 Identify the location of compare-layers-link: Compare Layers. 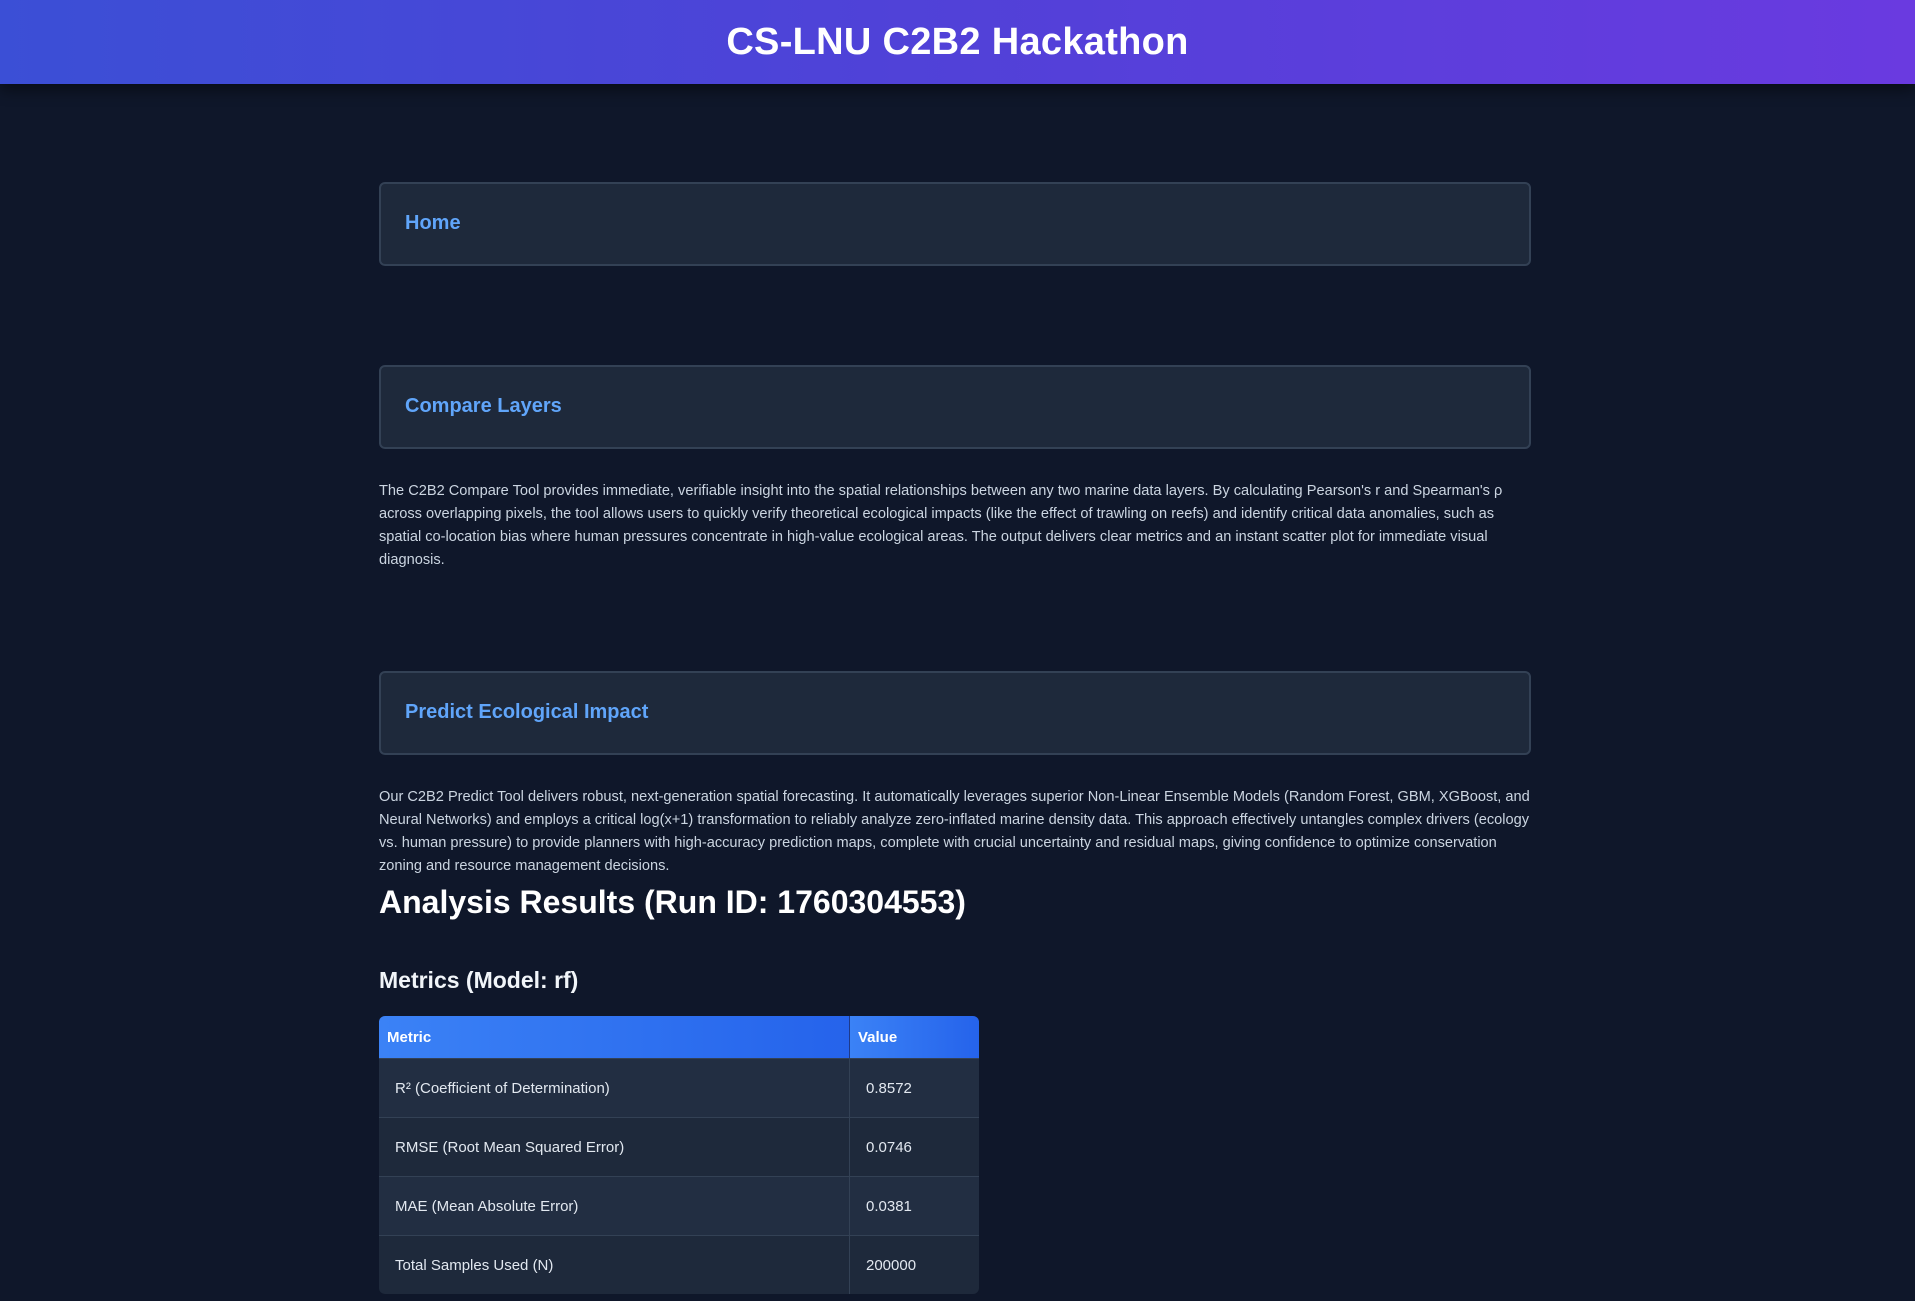
(483, 406).